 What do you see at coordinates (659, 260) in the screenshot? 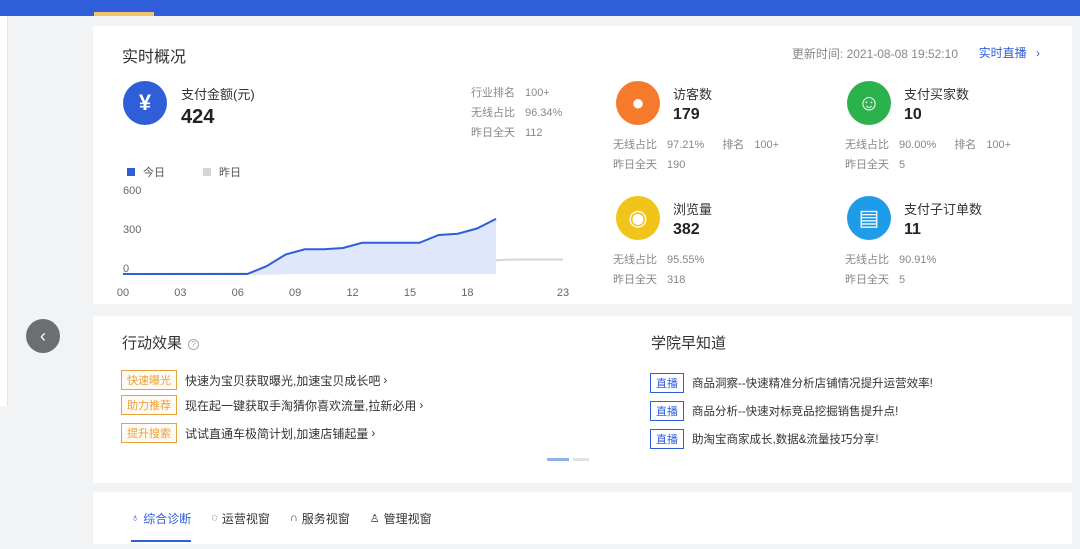
I see `pageviews-wireless: 无线占比 95.55%` at bounding box center [659, 260].